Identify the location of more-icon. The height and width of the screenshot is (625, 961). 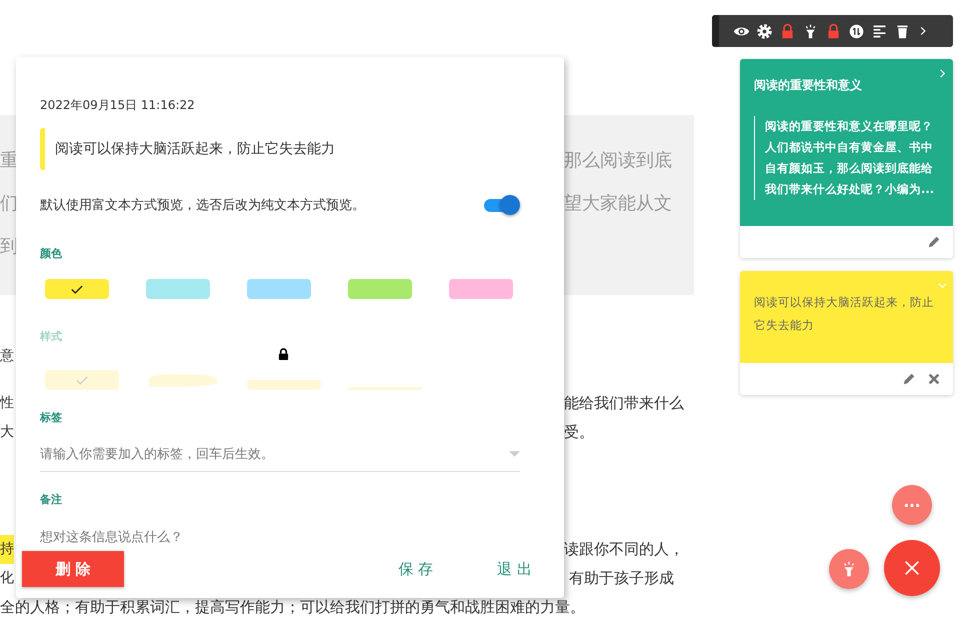
(912, 505).